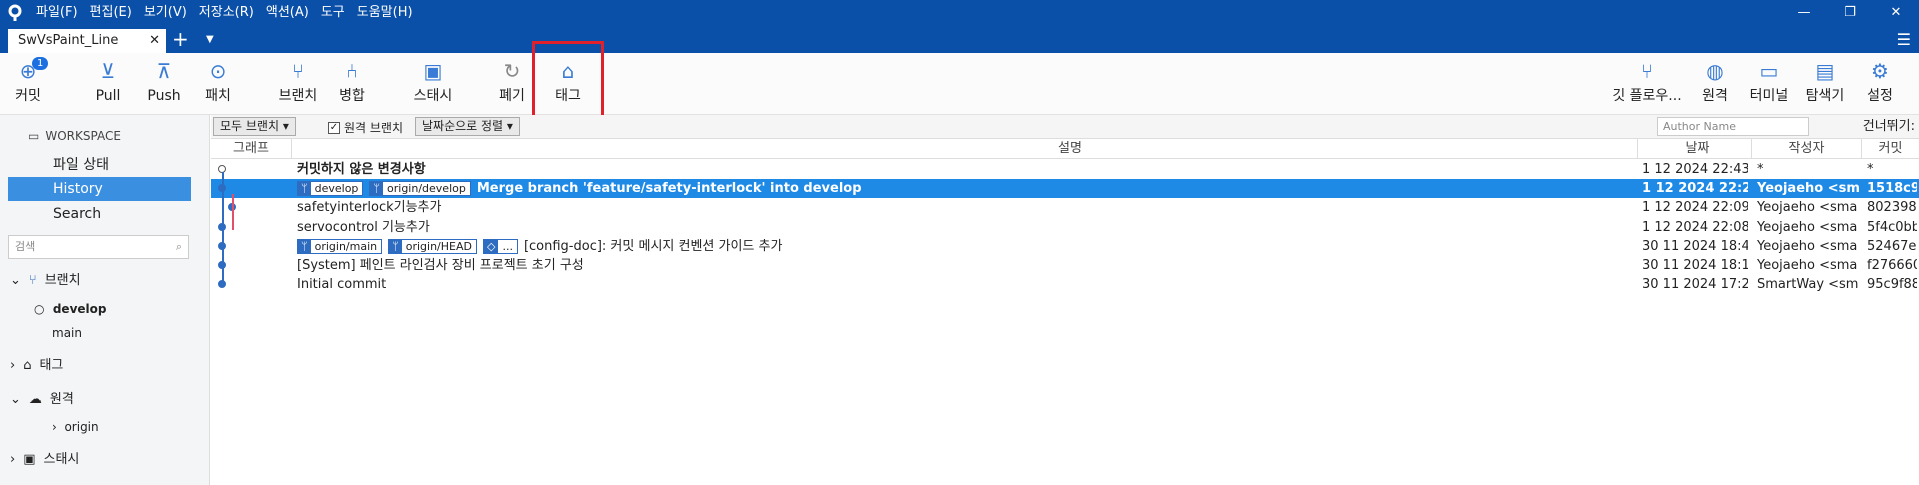 This screenshot has height=485, width=1919. I want to click on commit-count-badge: 1, so click(40, 63).